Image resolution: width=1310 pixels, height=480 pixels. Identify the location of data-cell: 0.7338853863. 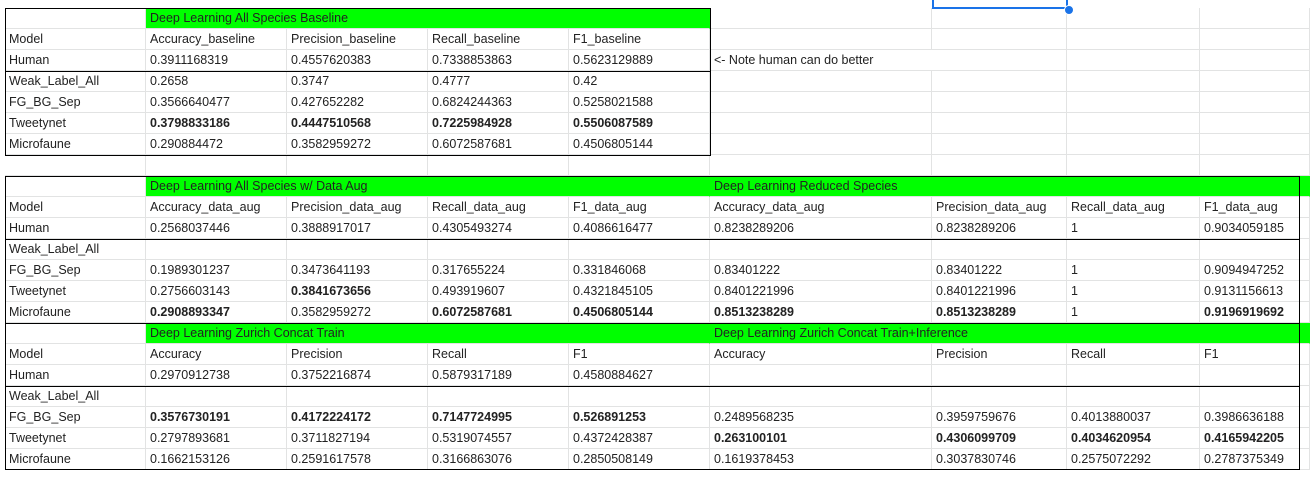
(498, 60).